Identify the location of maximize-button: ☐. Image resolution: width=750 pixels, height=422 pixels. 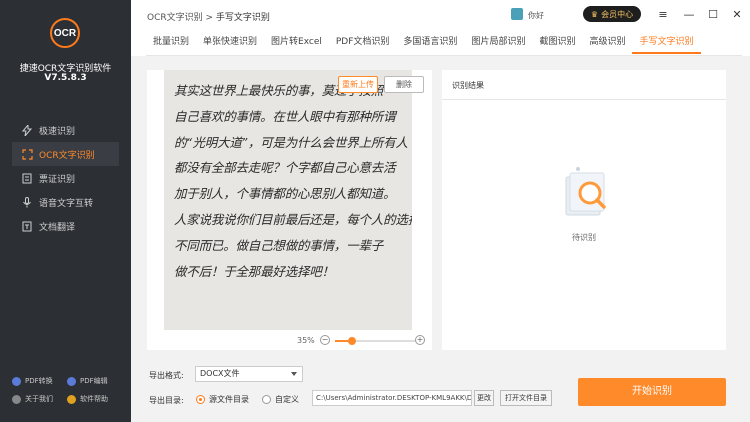
(713, 14).